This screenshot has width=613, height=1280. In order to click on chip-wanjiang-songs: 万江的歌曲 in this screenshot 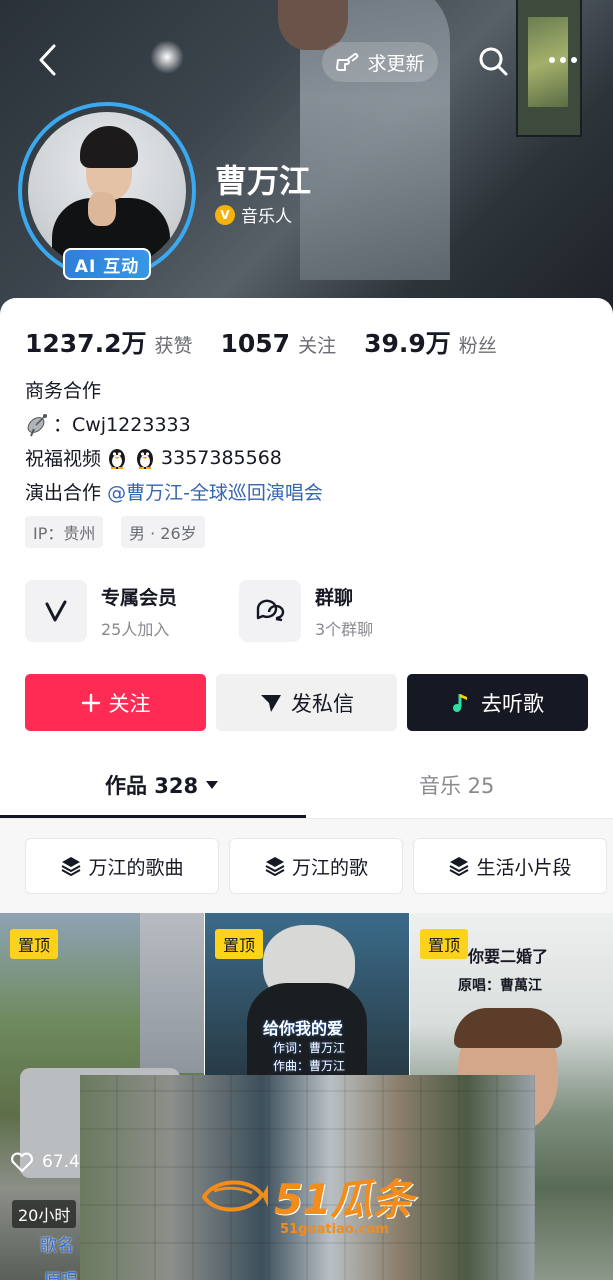, I will do `click(122, 866)`.